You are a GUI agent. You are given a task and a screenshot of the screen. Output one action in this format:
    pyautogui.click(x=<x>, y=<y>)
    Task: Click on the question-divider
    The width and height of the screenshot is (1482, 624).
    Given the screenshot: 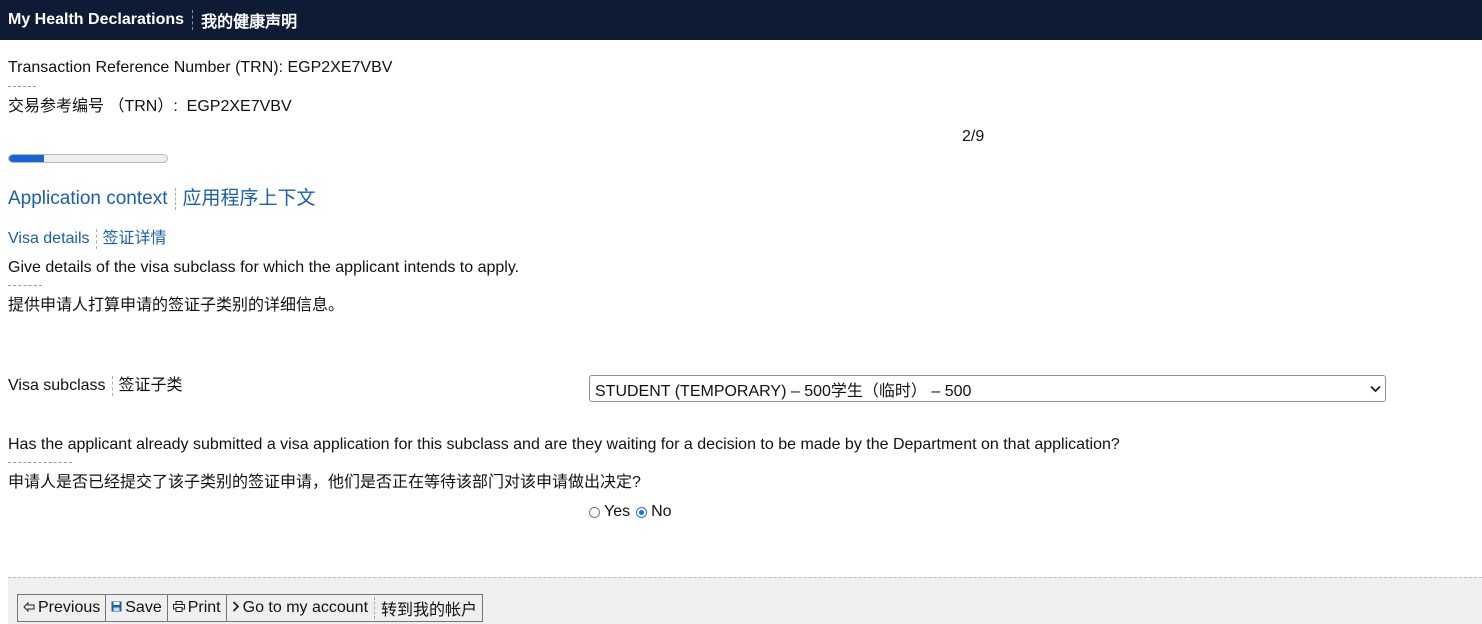 What is the action you would take?
    pyautogui.click(x=40, y=462)
    